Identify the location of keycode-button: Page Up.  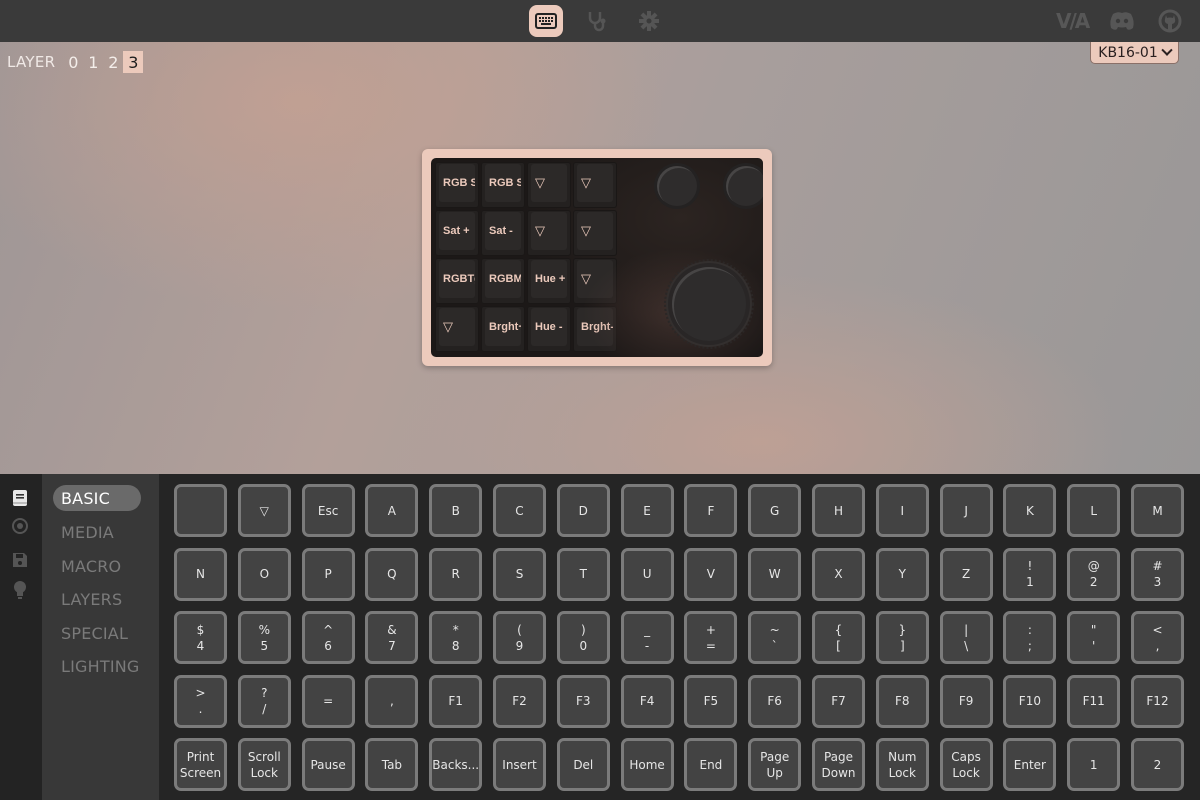
(775, 765).